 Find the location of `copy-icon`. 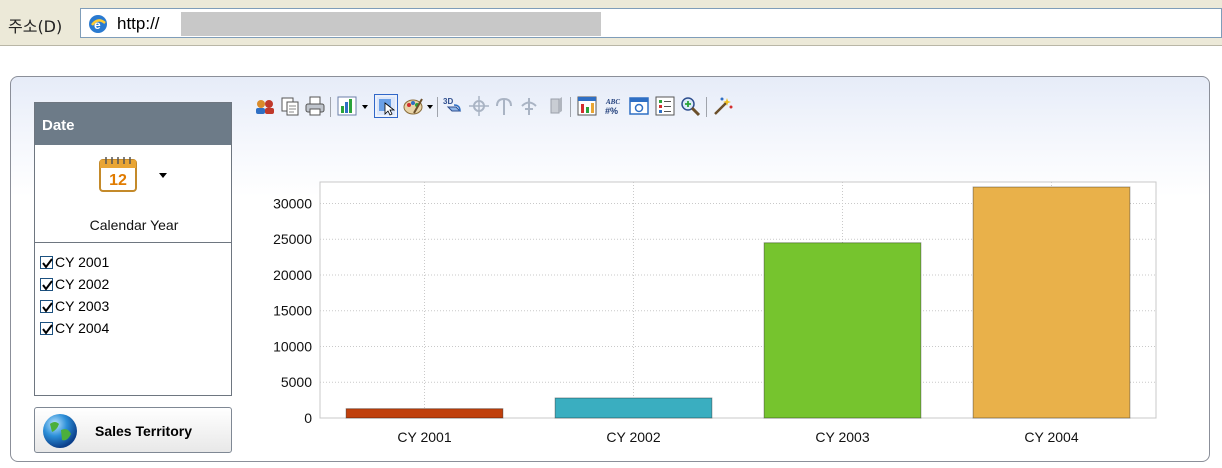

copy-icon is located at coordinates (290, 106).